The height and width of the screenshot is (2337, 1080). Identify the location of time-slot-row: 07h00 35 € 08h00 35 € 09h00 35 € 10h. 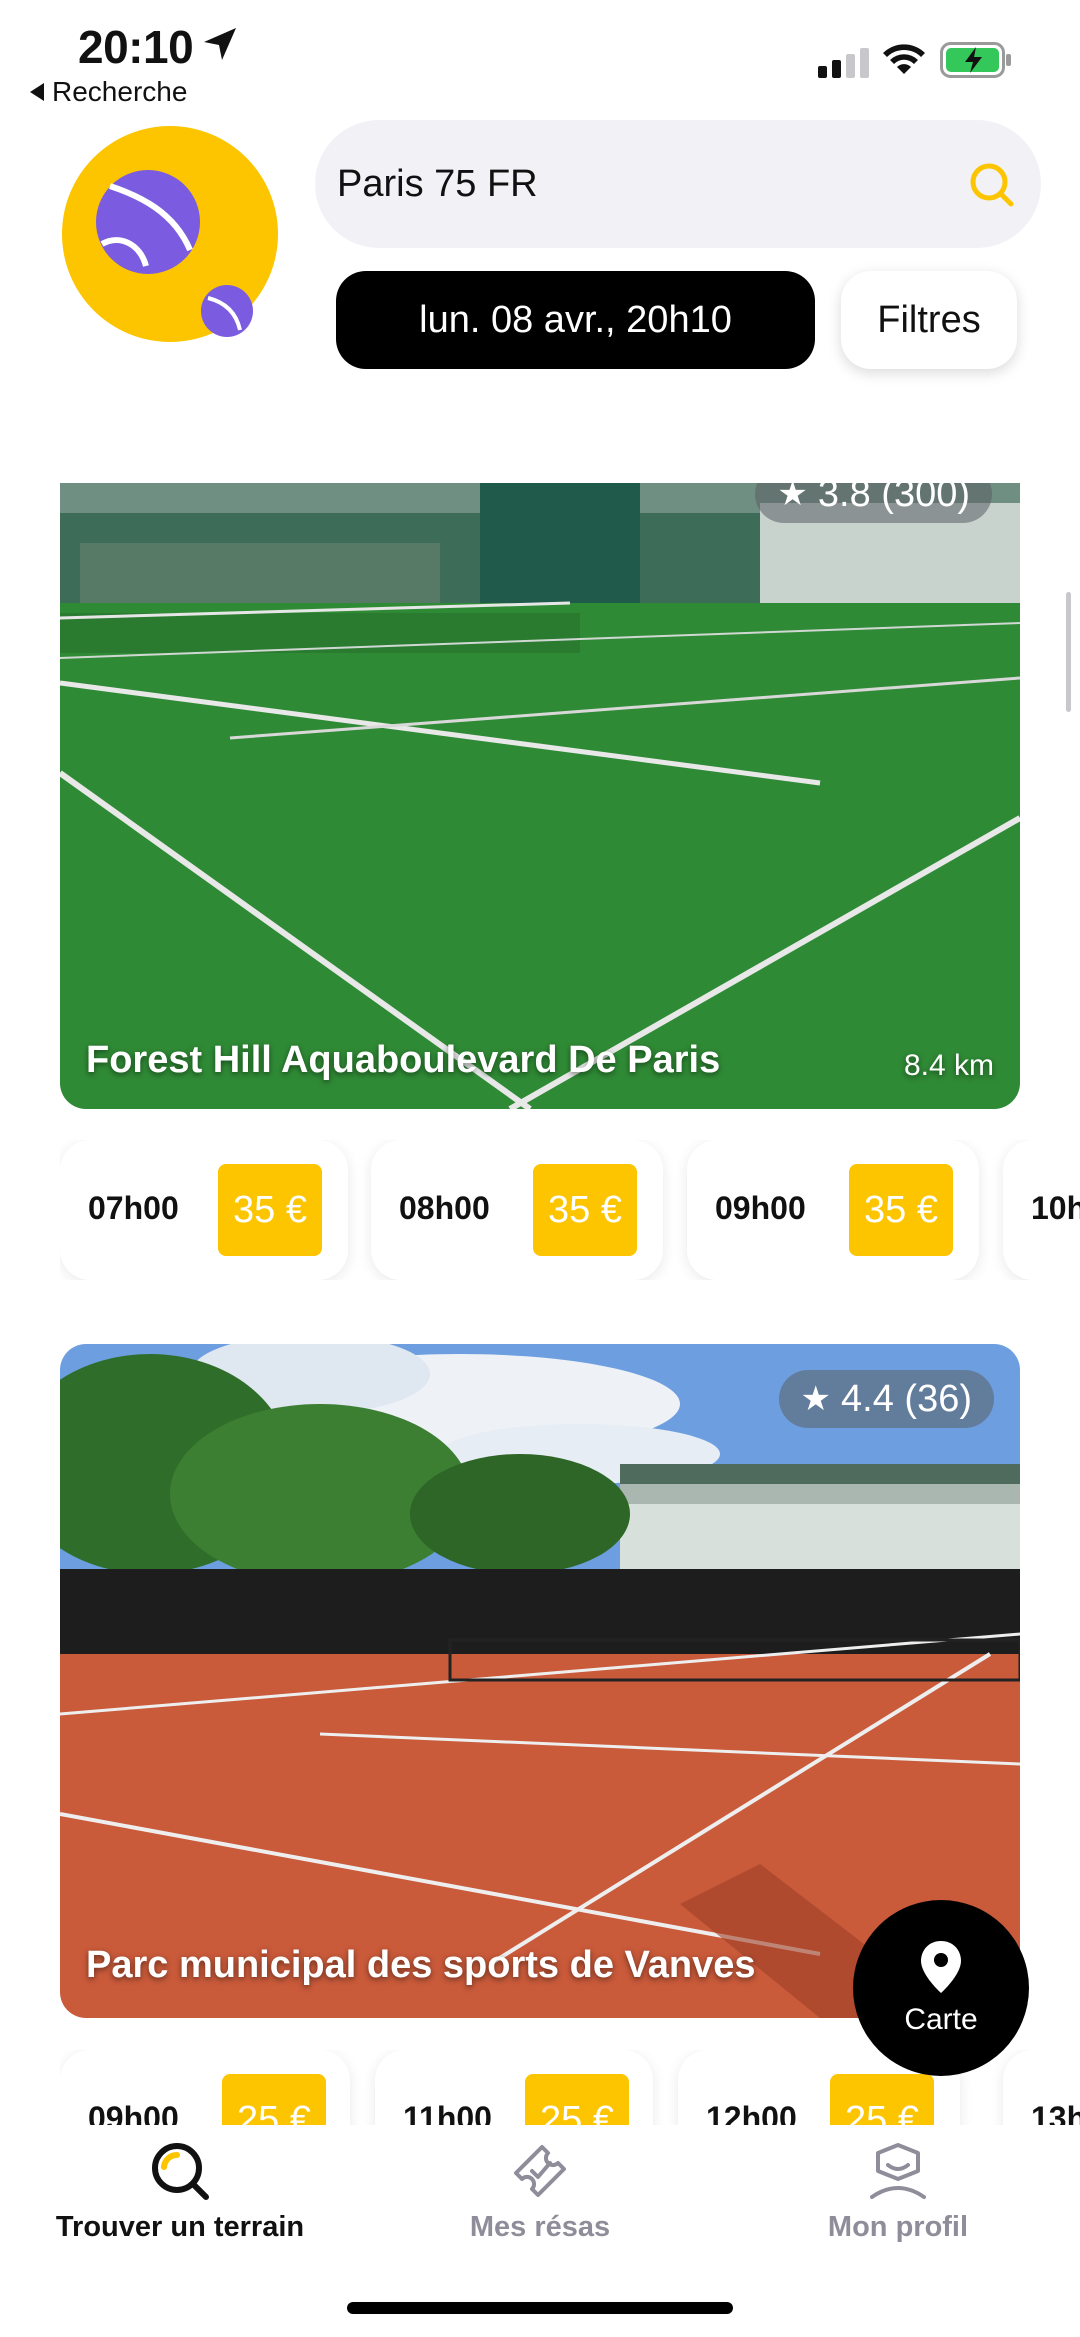
(570, 1210).